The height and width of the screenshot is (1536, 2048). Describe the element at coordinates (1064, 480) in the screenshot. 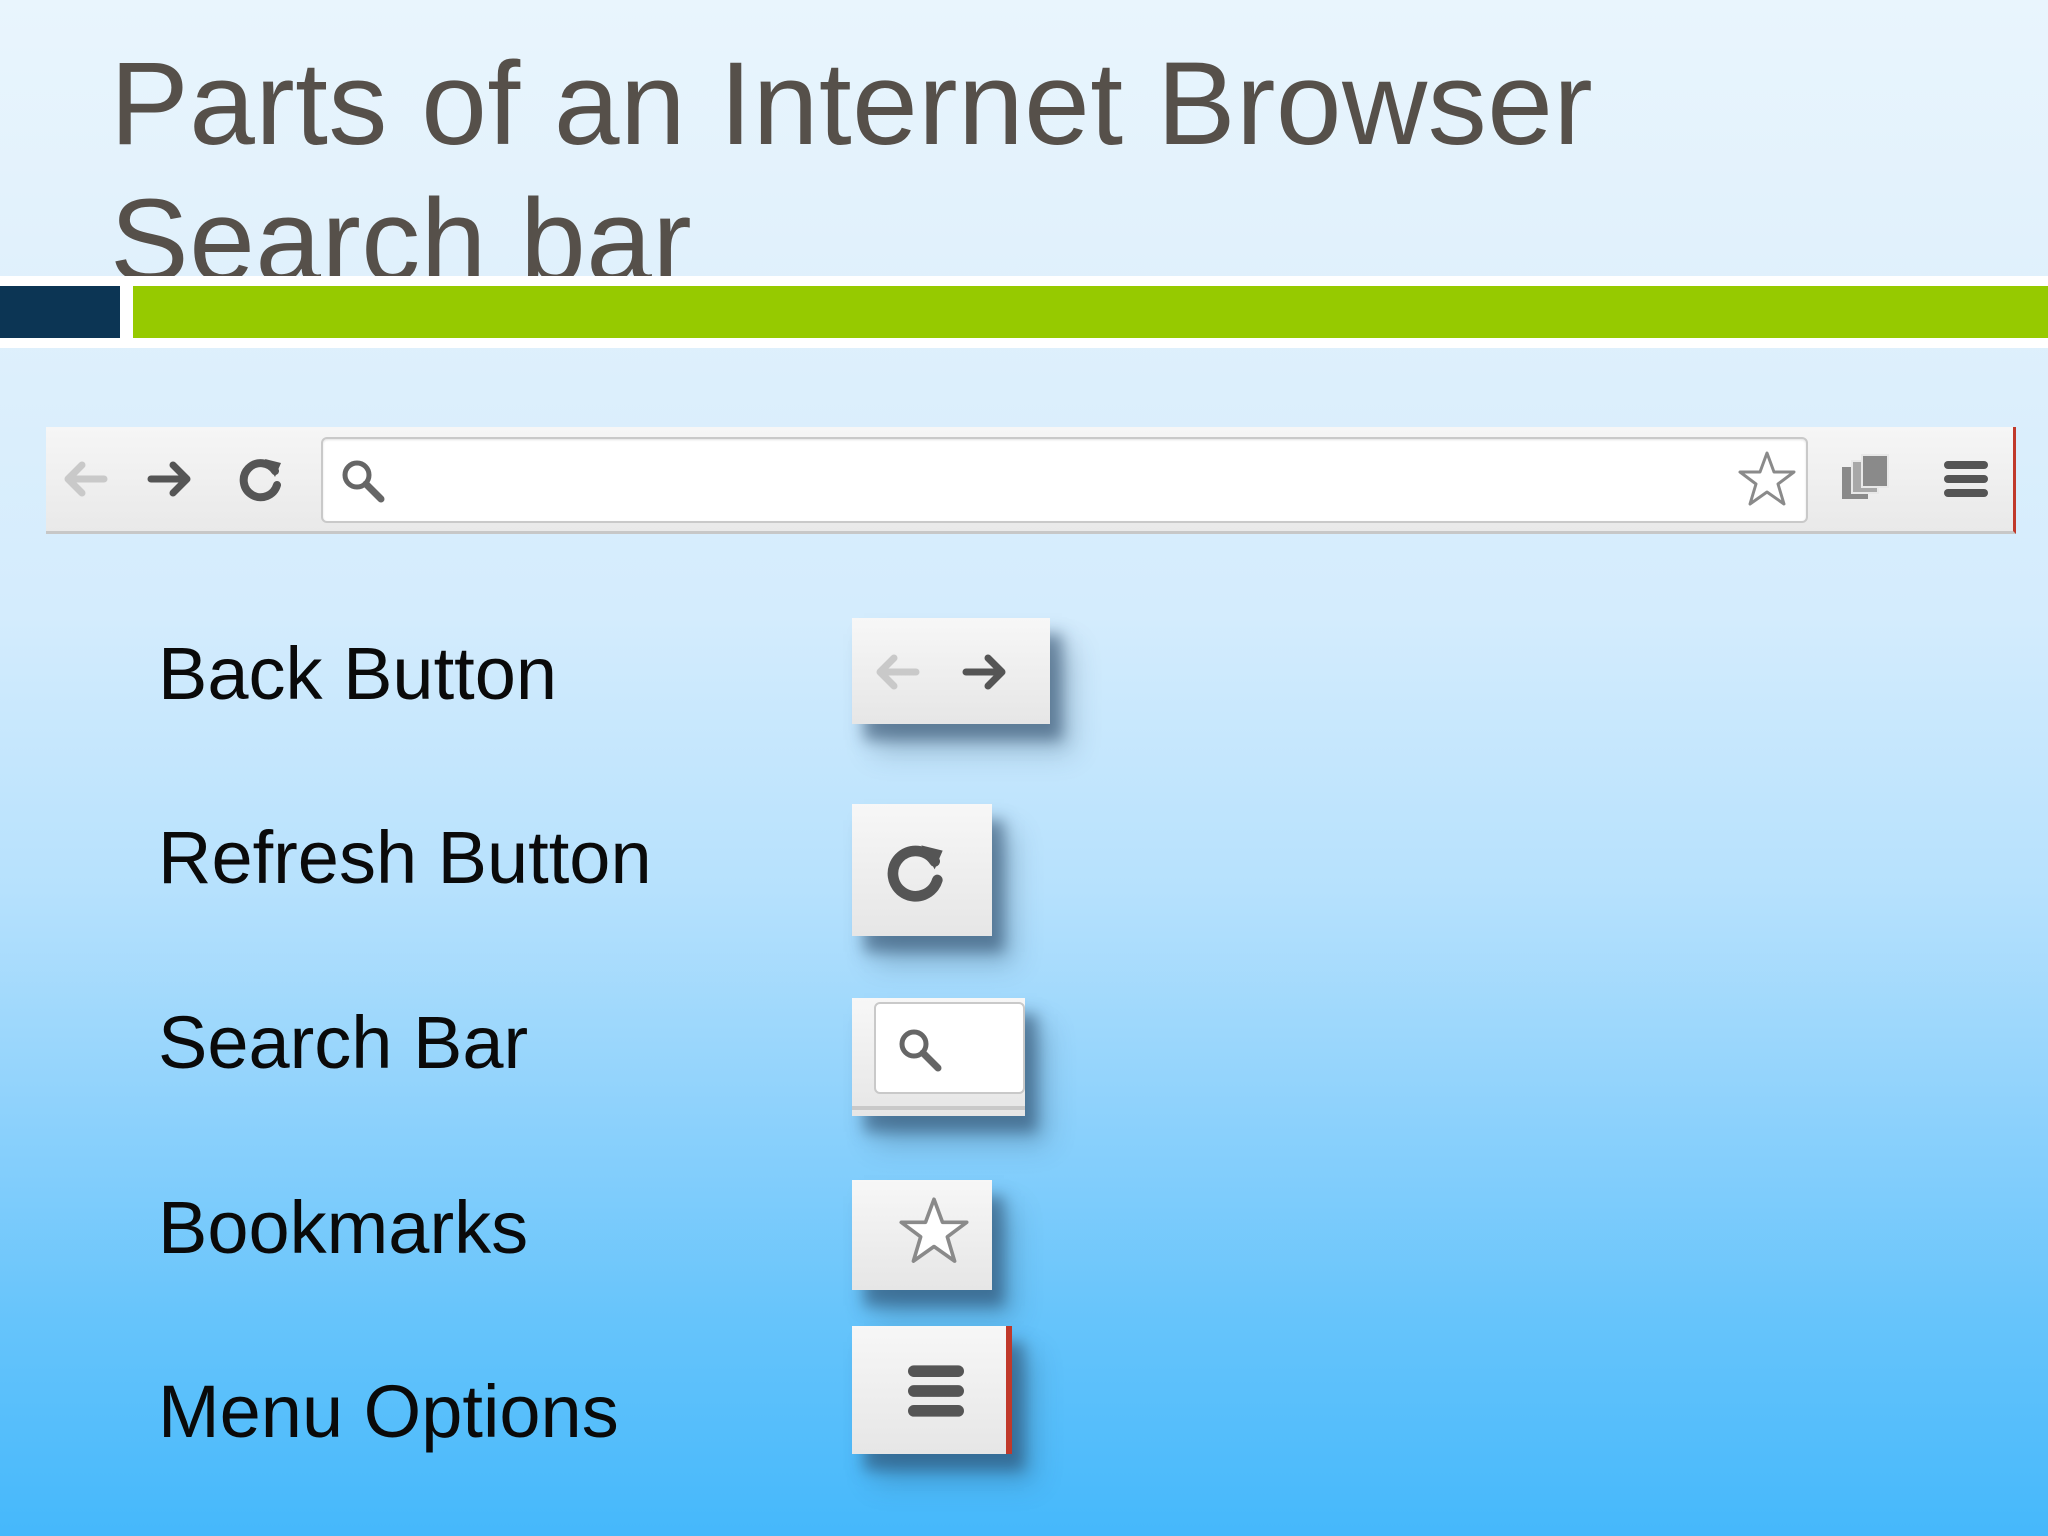

I see `omnibox` at that location.